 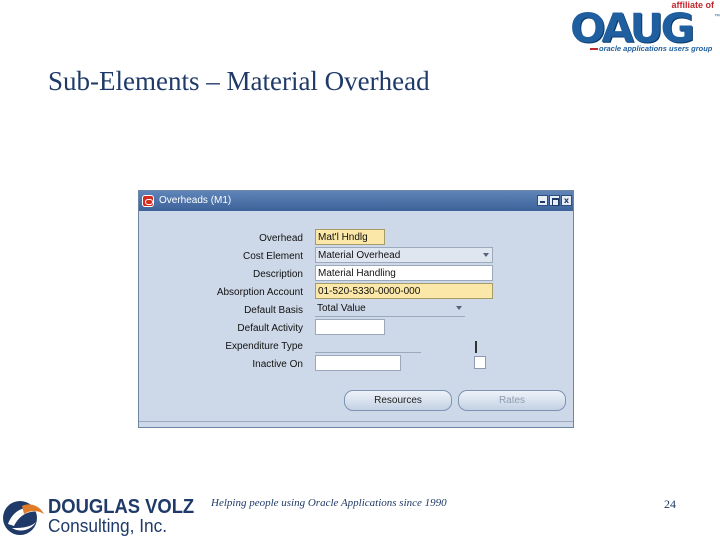 What do you see at coordinates (404, 273) in the screenshot?
I see `description-field: Material Handling` at bounding box center [404, 273].